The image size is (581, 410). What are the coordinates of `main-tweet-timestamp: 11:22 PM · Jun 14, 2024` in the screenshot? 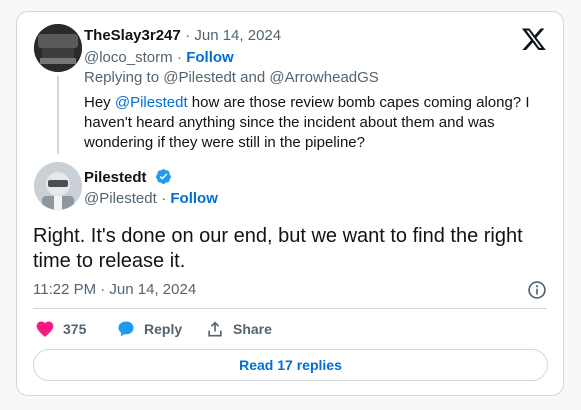 It's located at (114, 289).